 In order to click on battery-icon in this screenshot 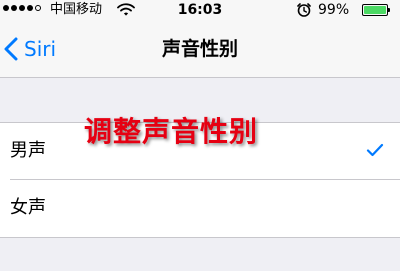, I will do `click(377, 10)`.